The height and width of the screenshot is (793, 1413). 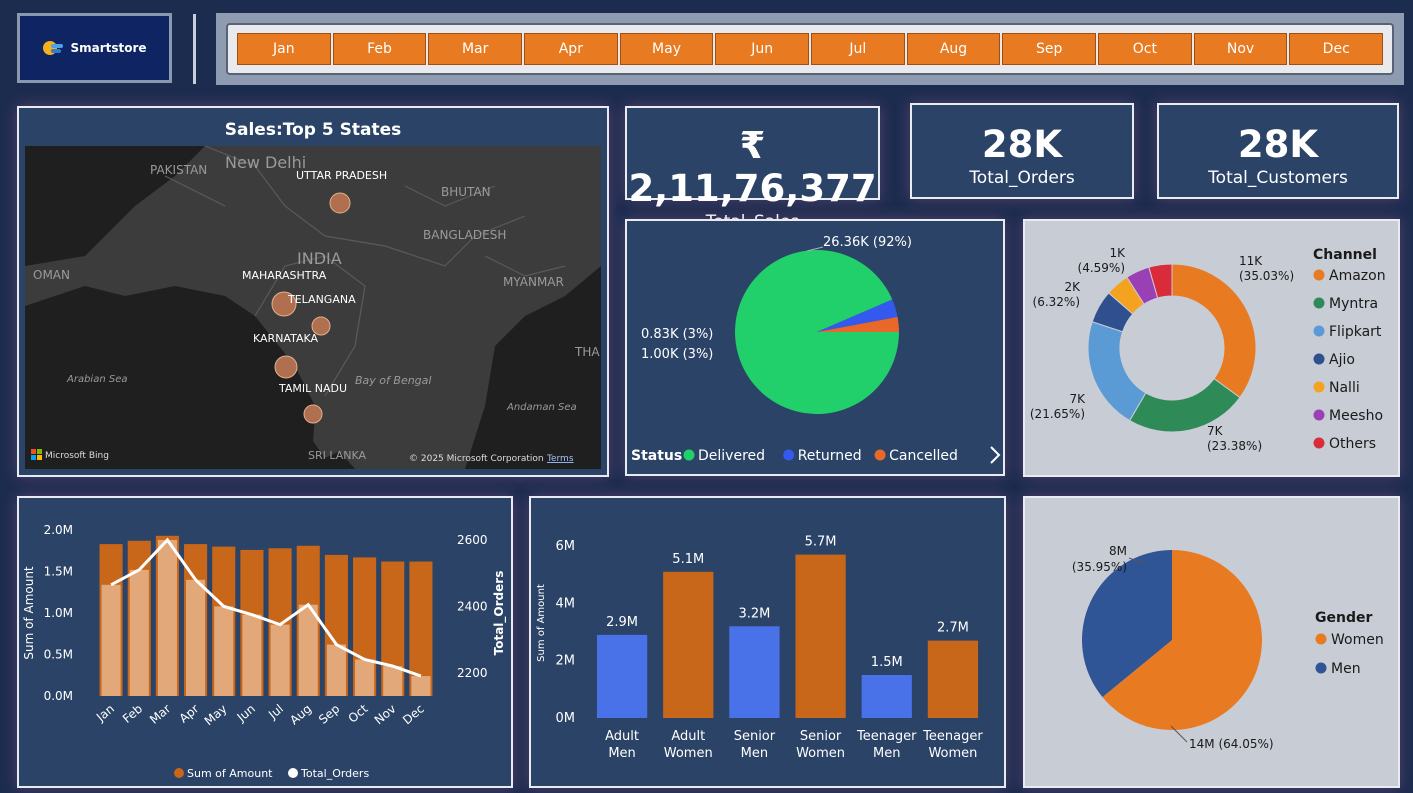 What do you see at coordinates (1343, 618) in the screenshot?
I see `gender-legend-title: Gender` at bounding box center [1343, 618].